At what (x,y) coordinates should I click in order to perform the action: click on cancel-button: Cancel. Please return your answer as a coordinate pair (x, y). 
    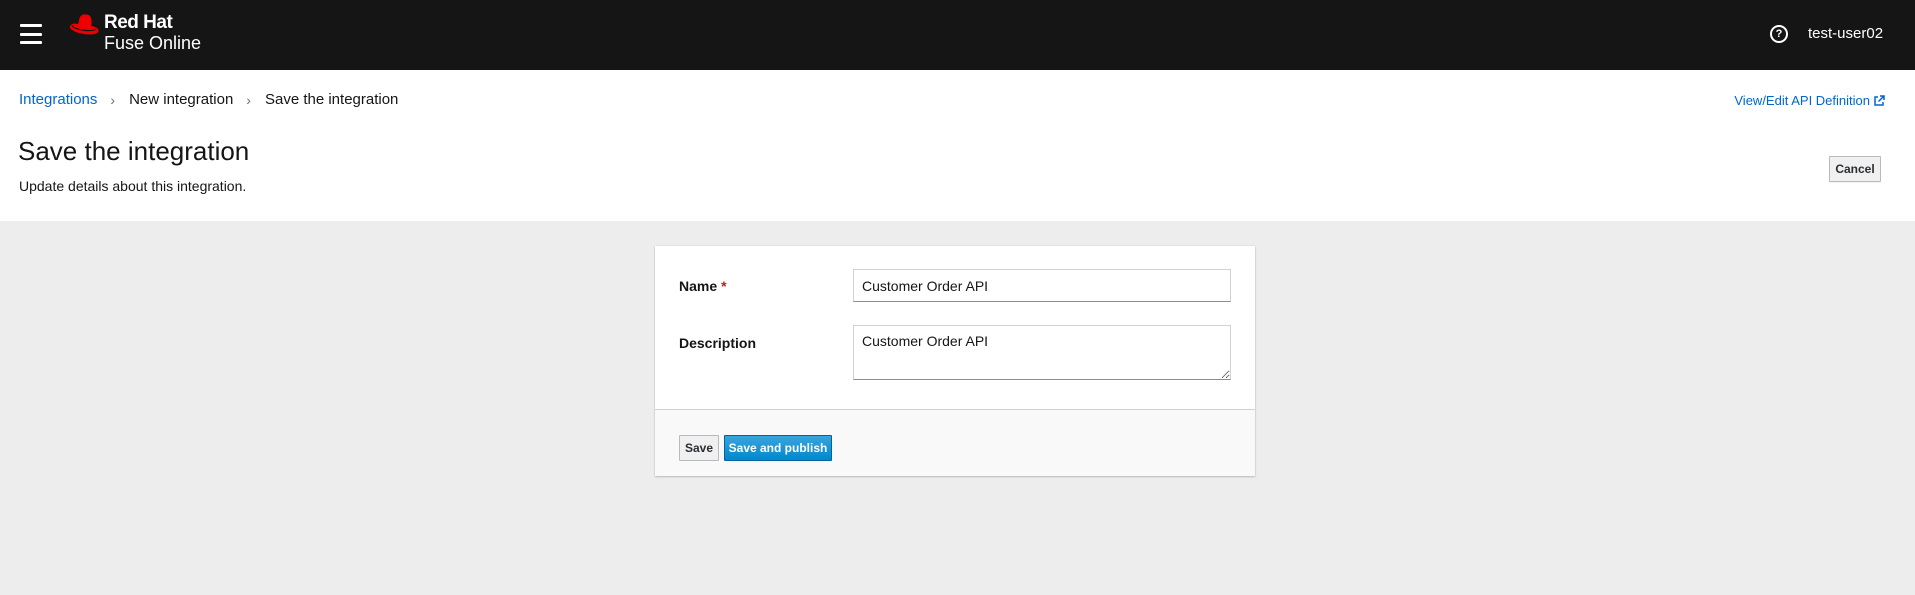
    Looking at the image, I should click on (1855, 169).